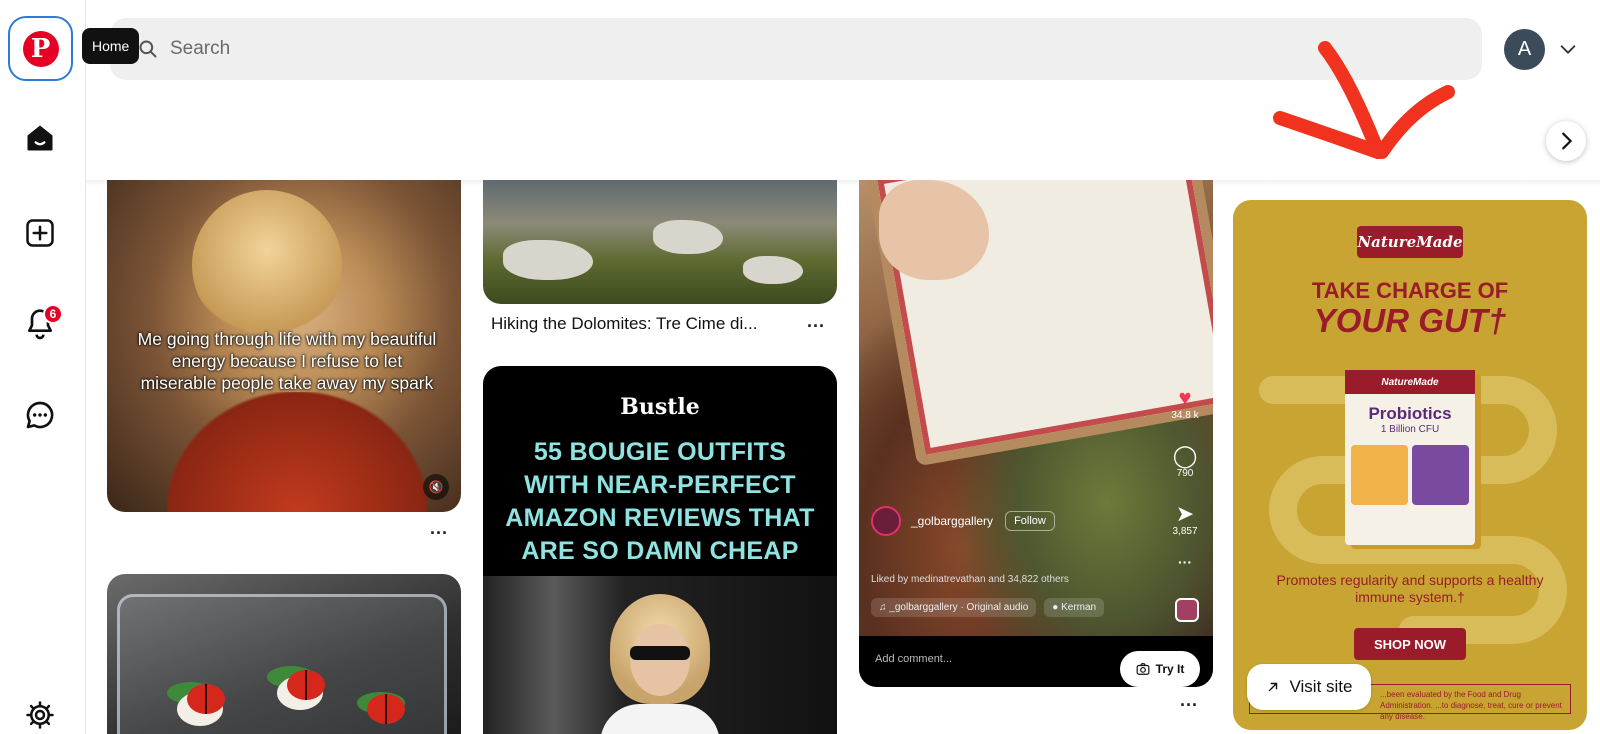  What do you see at coordinates (43, 367) in the screenshot?
I see `sidebar: P 6` at bounding box center [43, 367].